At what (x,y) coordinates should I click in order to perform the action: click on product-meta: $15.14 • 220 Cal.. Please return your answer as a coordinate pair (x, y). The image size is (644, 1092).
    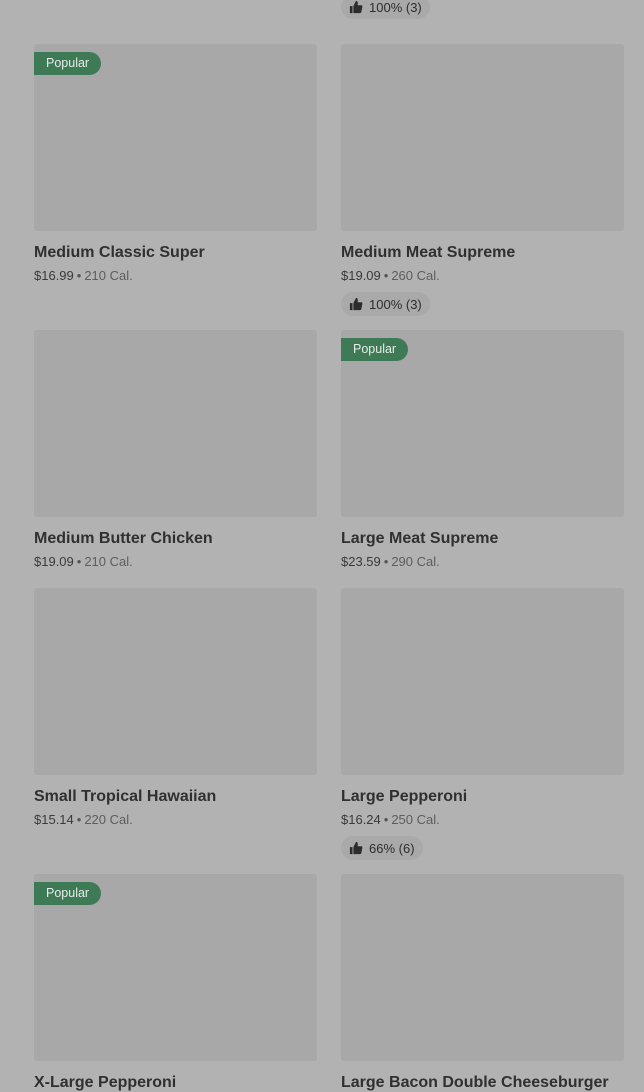
    Looking at the image, I should click on (175, 819).